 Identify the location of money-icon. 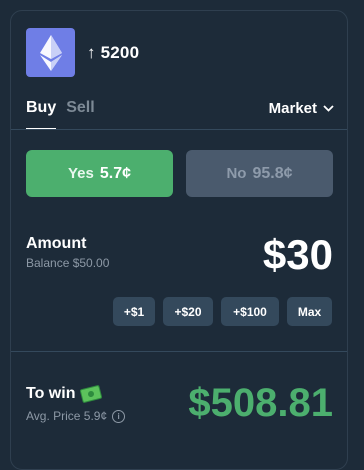
(91, 394).